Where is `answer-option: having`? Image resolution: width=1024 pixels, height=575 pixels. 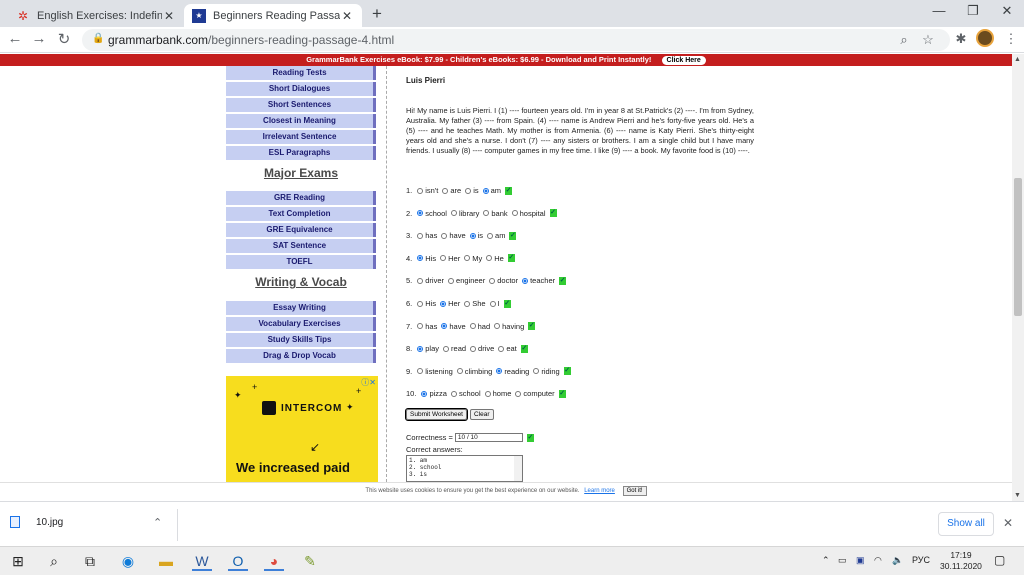
answer-option: having is located at coordinates (509, 326).